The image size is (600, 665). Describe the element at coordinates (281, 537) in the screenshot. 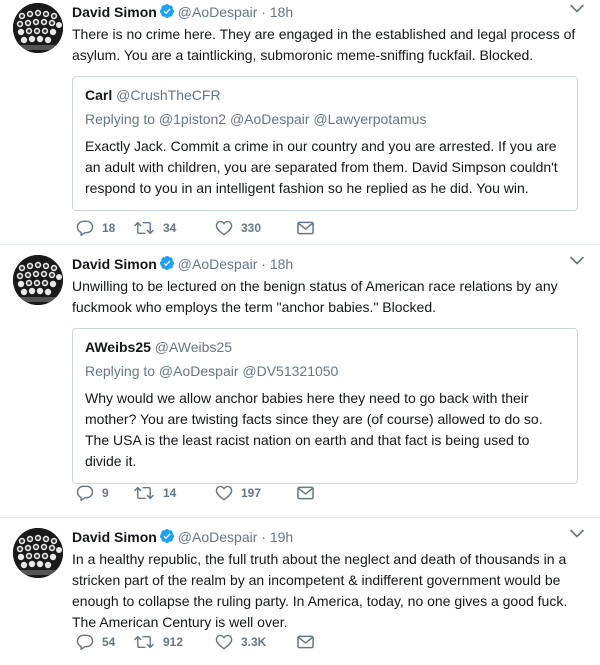

I see `timestamp: 19h` at that location.